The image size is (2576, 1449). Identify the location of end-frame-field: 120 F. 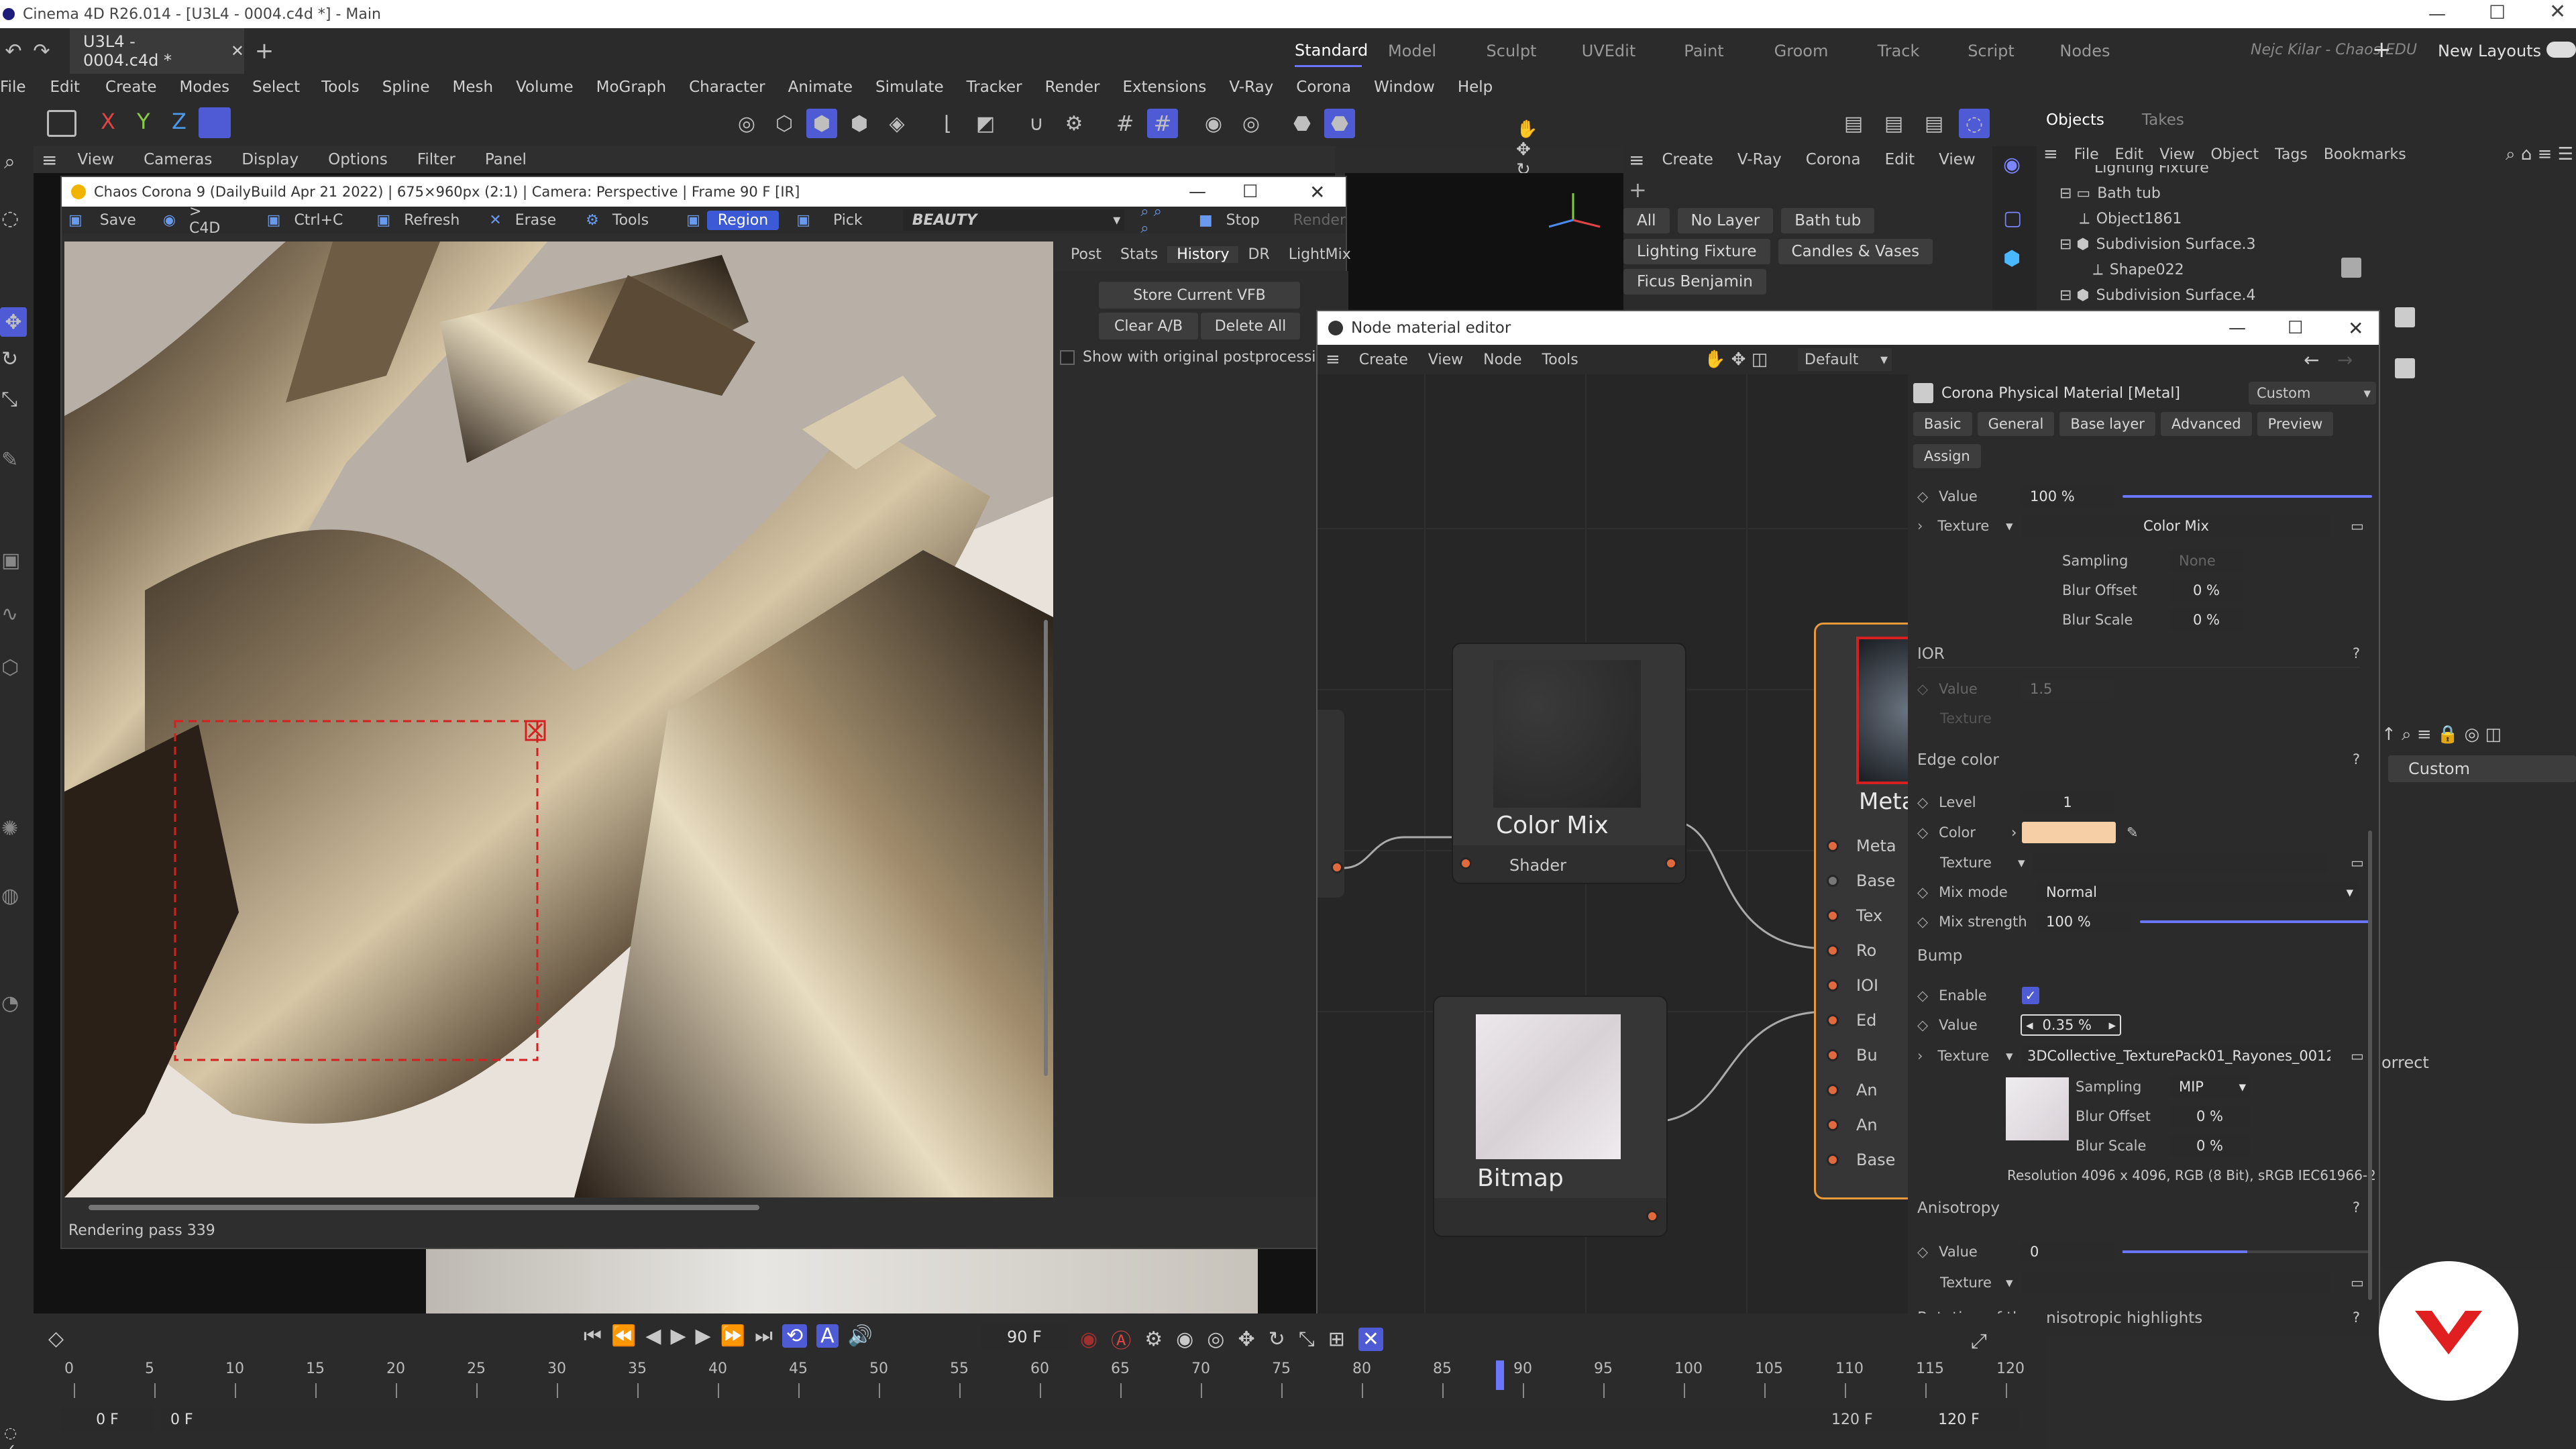
(1958, 1419).